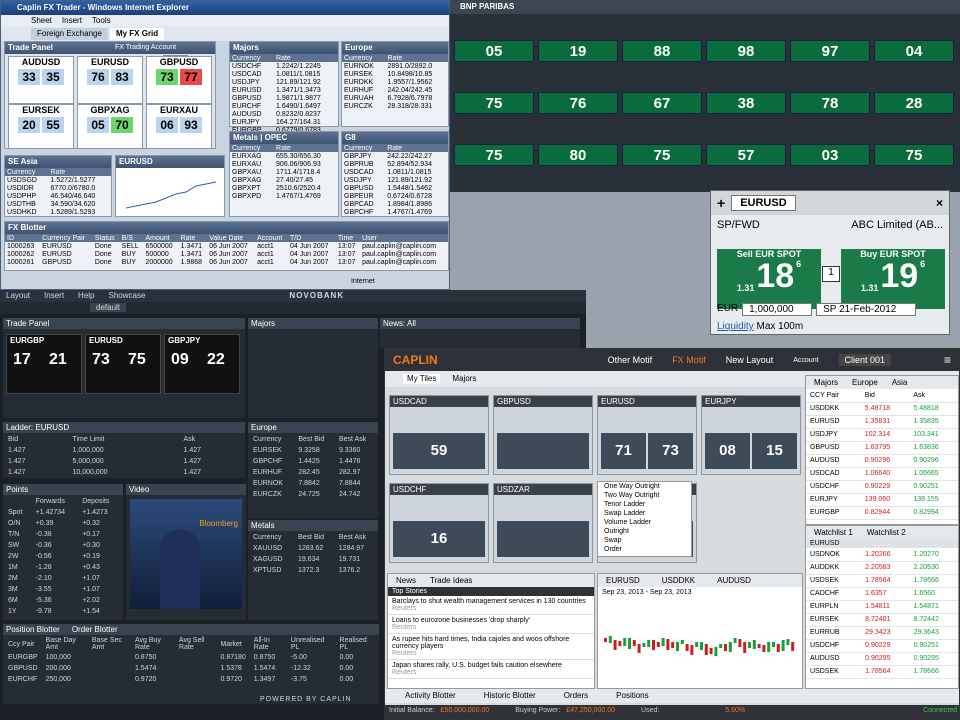  What do you see at coordinates (578, 103) in the screenshot?
I see `bnp-price-tile: 76` at bounding box center [578, 103].